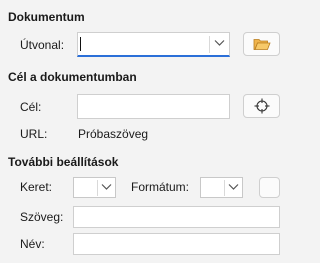  Describe the element at coordinates (153, 44) in the screenshot. I see `path-combobox` at that location.